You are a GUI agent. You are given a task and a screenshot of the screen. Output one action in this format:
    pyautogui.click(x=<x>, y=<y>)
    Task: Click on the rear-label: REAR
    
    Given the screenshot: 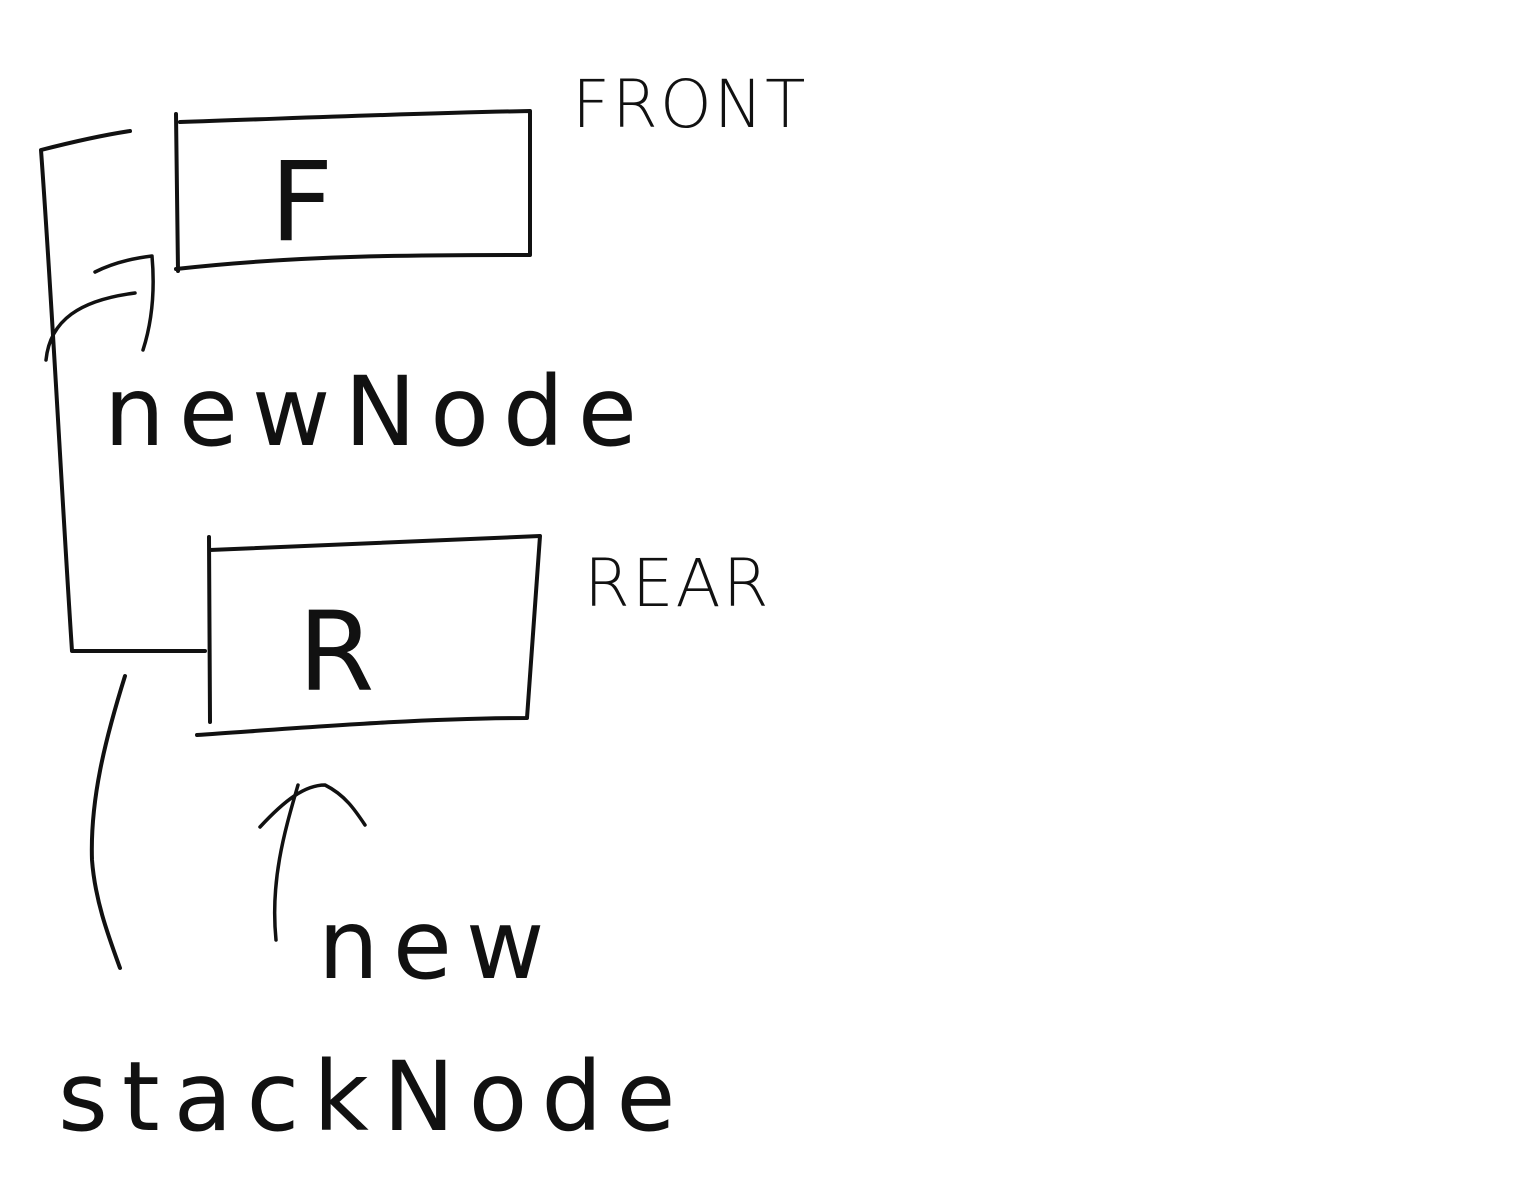 What is the action you would take?
    pyautogui.click(x=677, y=583)
    